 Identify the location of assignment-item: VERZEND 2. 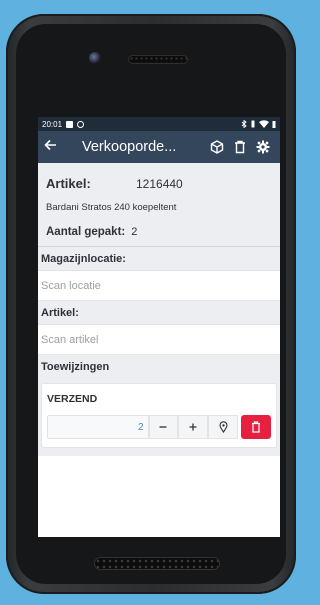
(159, 415).